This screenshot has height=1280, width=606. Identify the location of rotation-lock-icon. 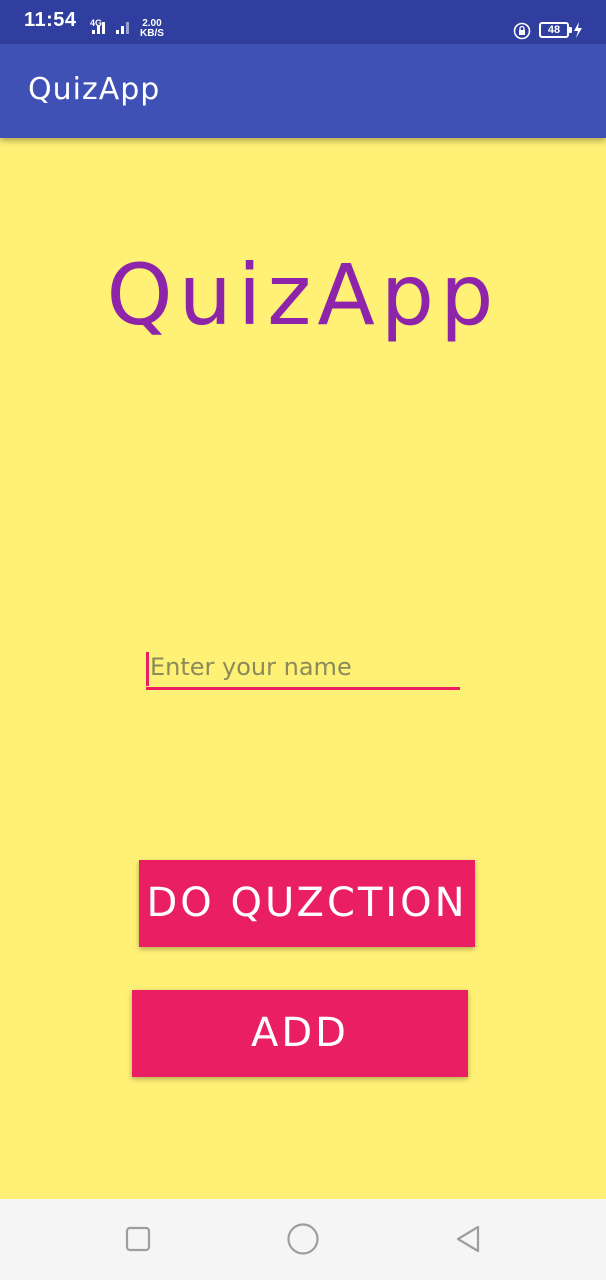
(522, 31).